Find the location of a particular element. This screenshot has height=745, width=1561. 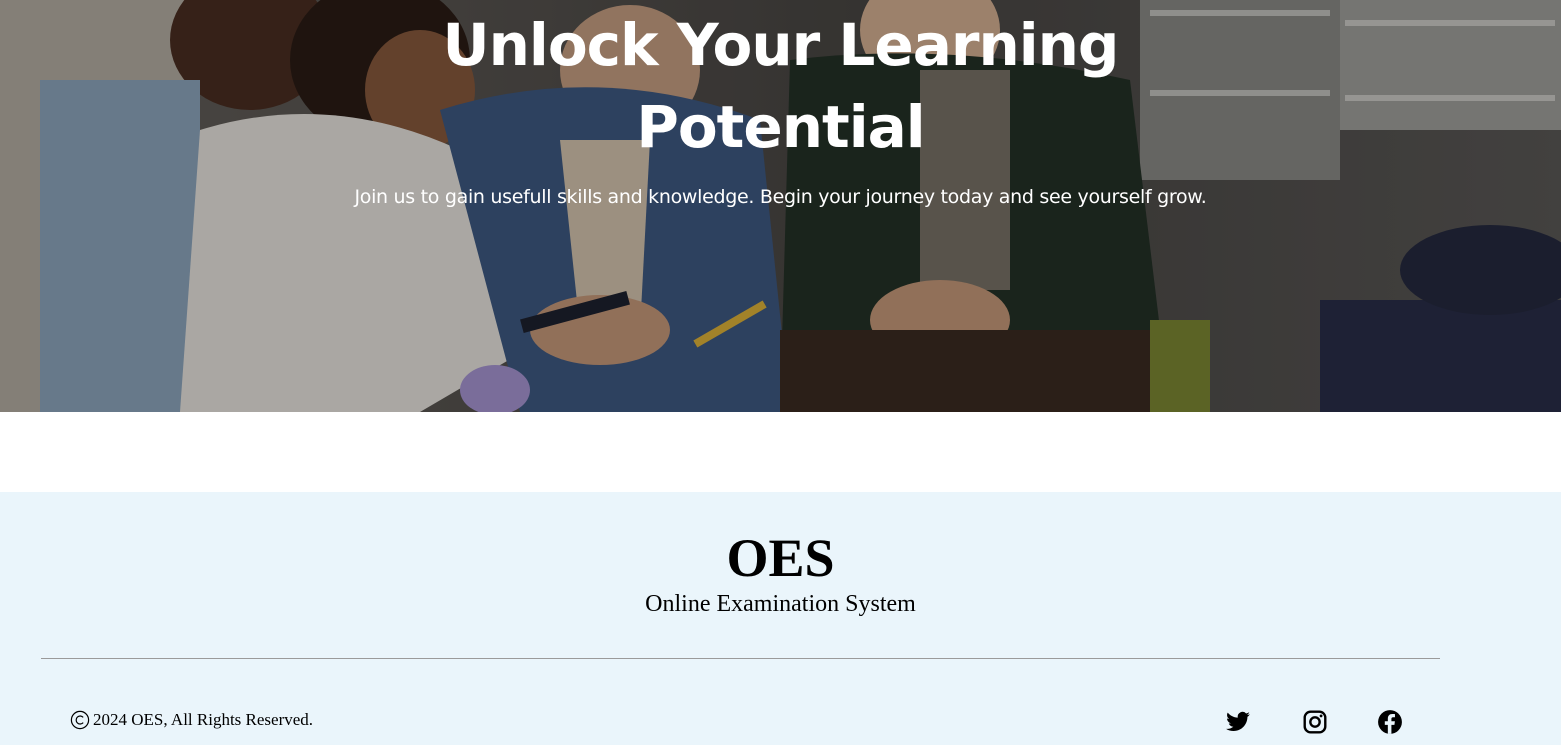

instagram-icon is located at coordinates (1315, 722).